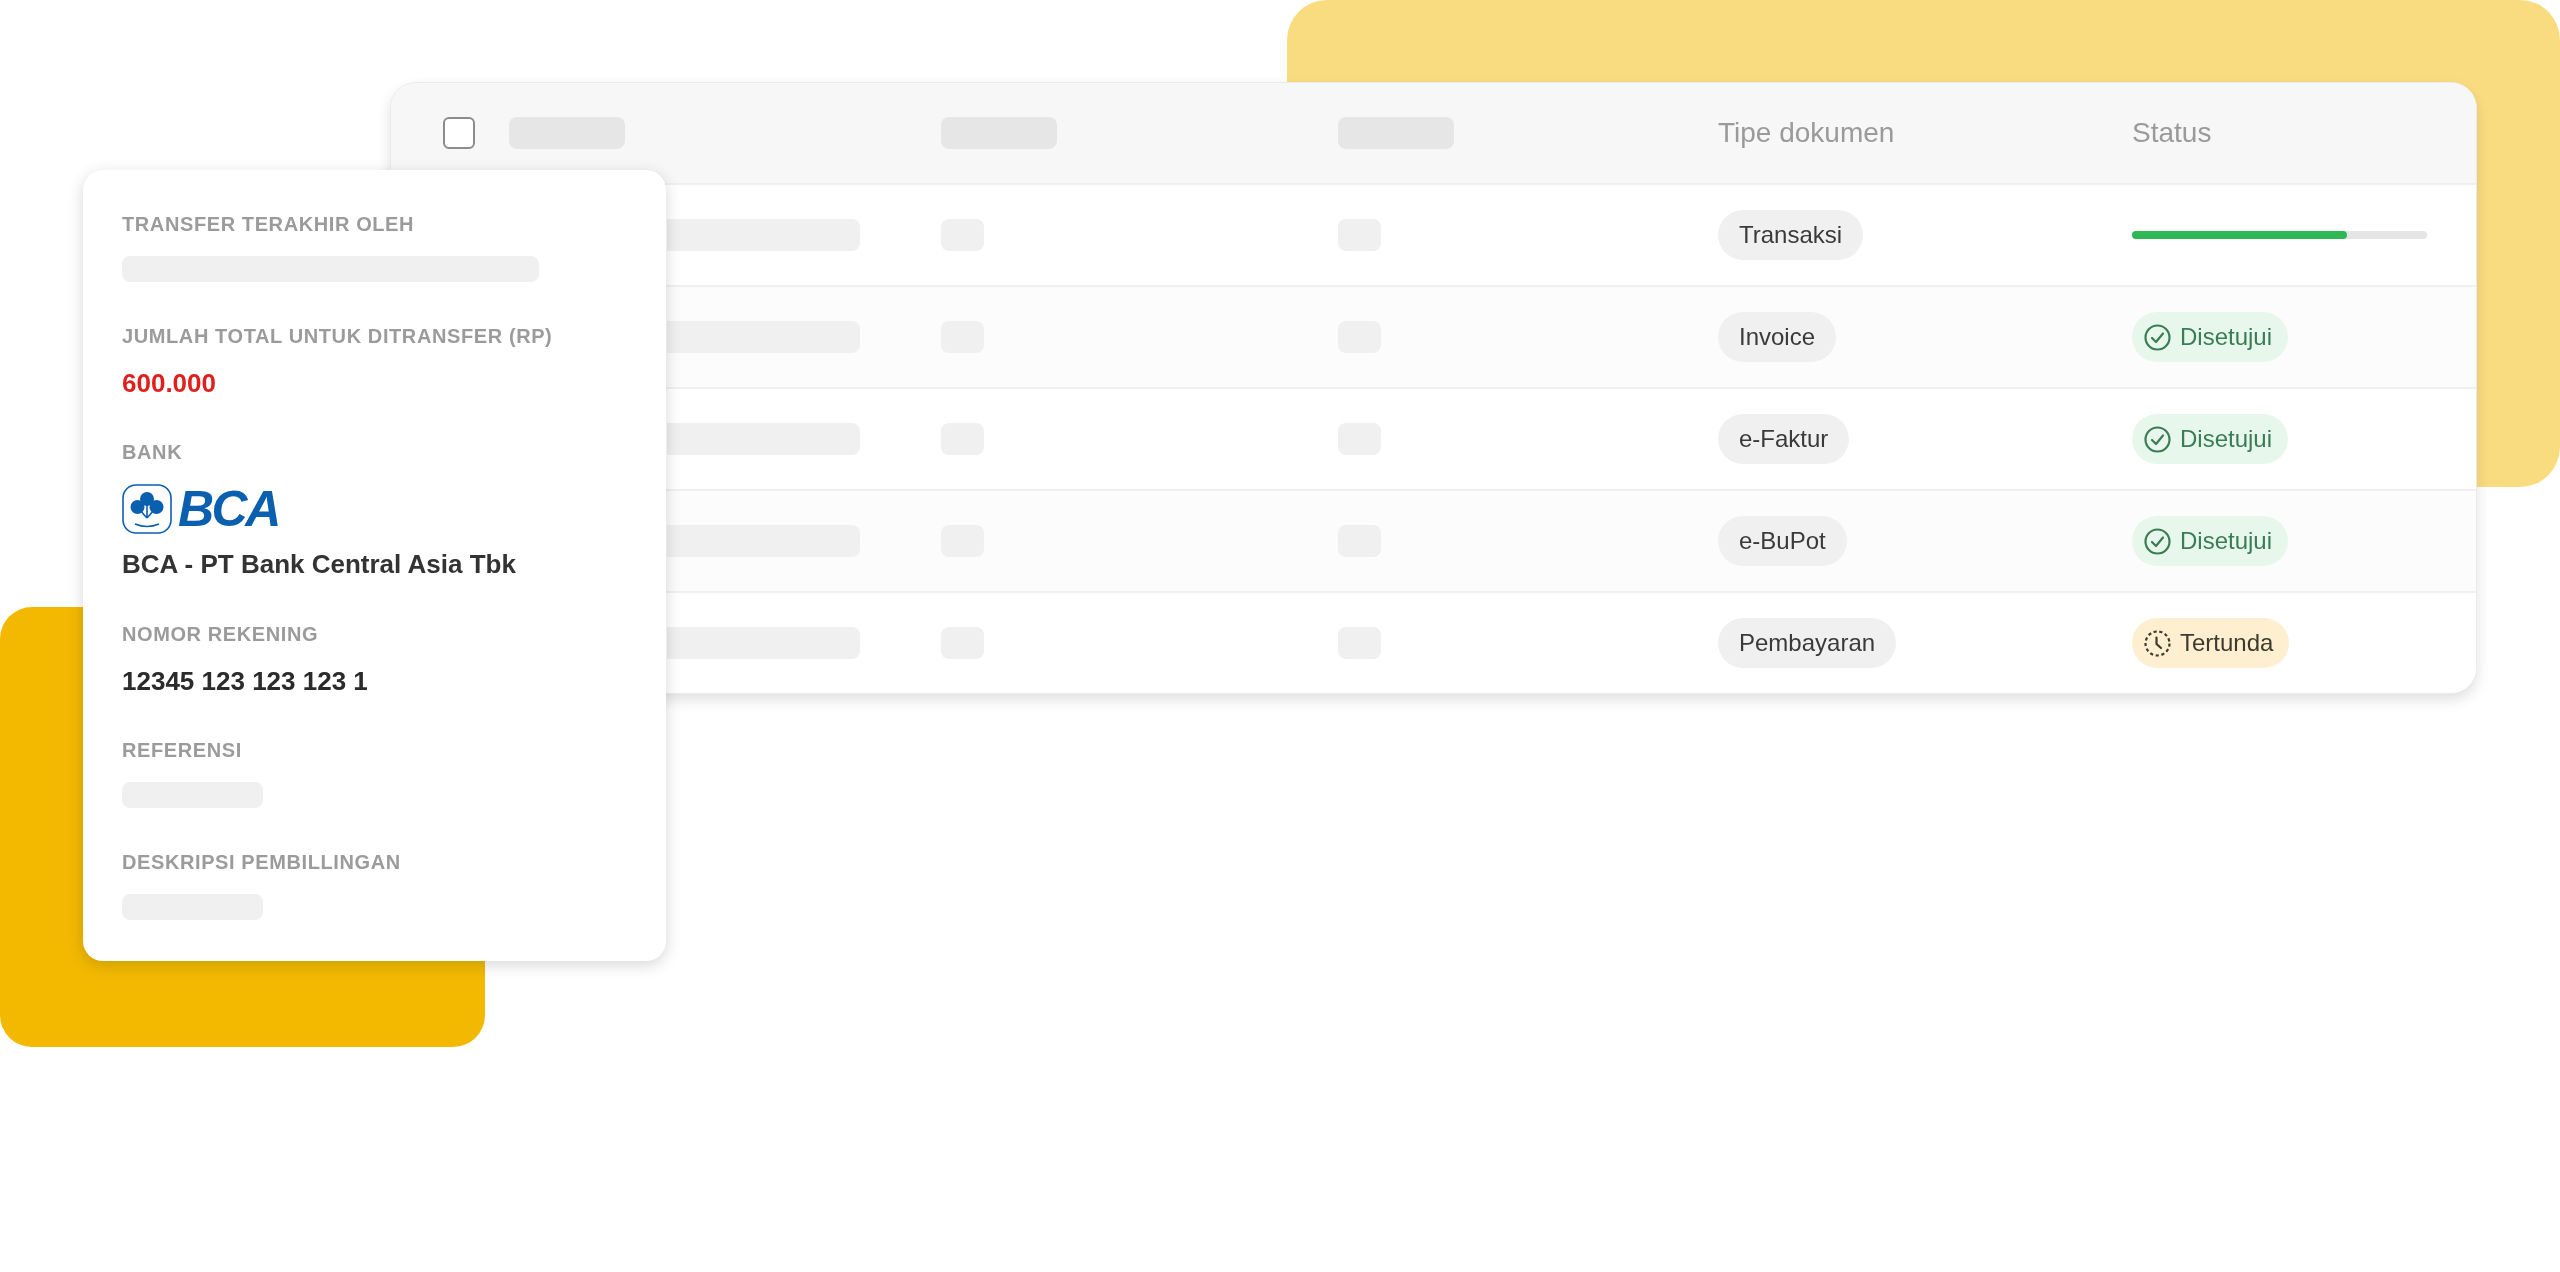 This screenshot has height=1272, width=2560. What do you see at coordinates (319, 564) in the screenshot?
I see `field-value: BCA - PT Bank Central Asia Tbk` at bounding box center [319, 564].